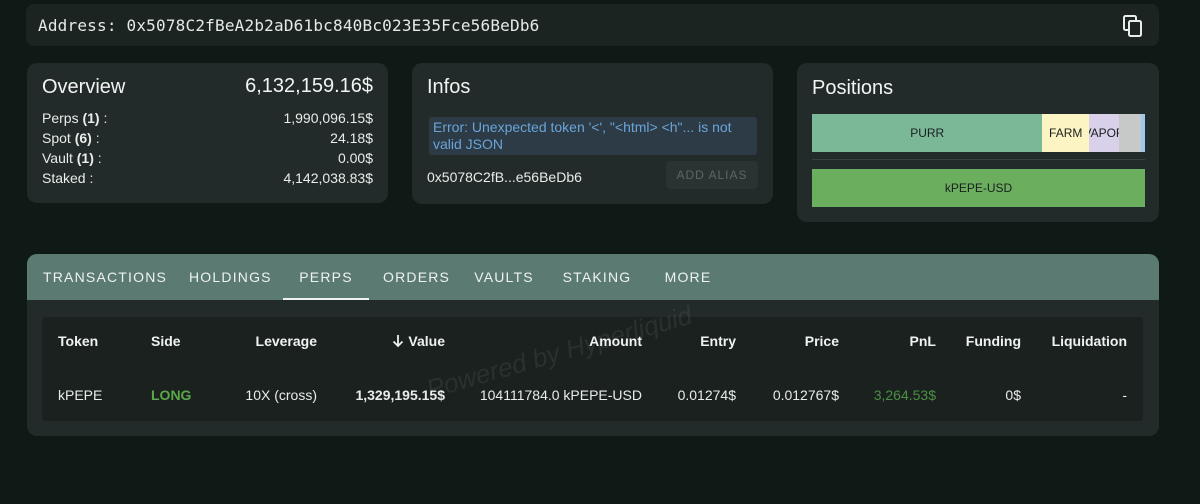  I want to click on infos-title: Infos, so click(449, 87).